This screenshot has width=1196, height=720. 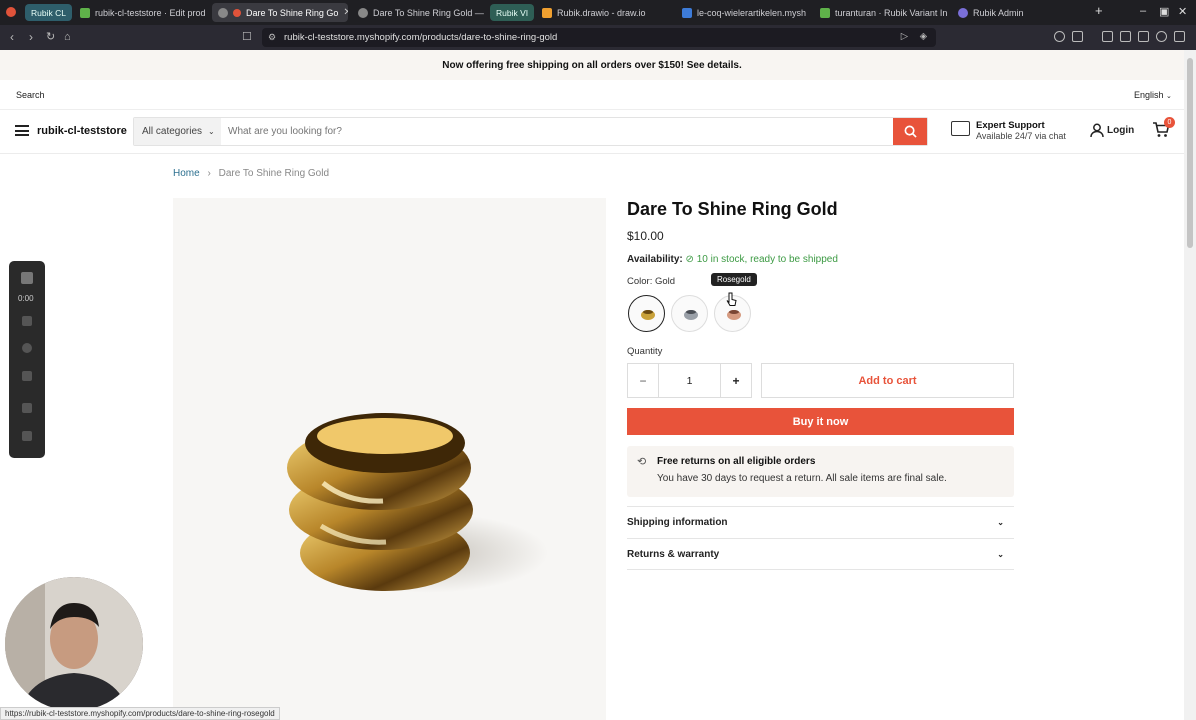 What do you see at coordinates (12, 37) in the screenshot?
I see `back-icon: ‹` at bounding box center [12, 37].